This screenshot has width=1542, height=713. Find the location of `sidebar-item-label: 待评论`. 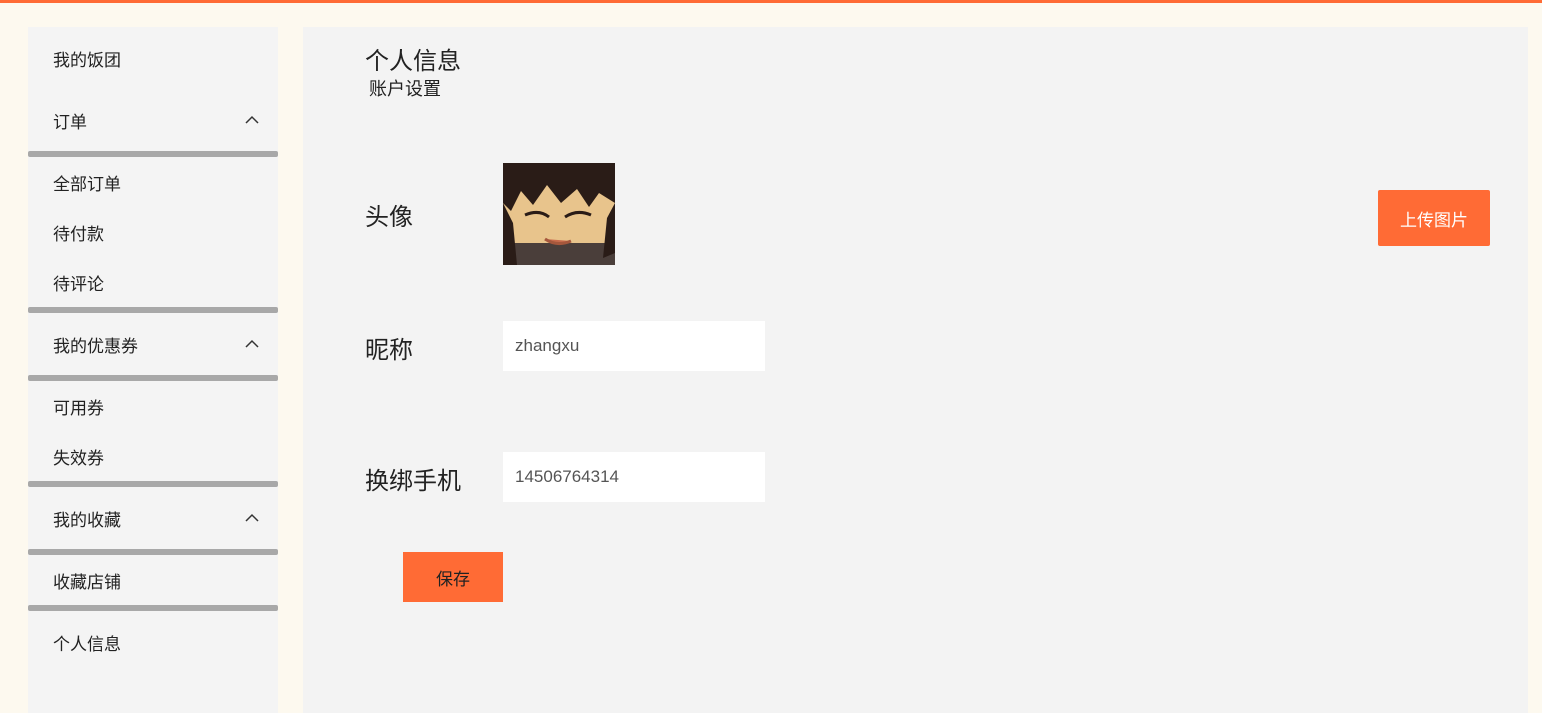

sidebar-item-label: 待评论 is located at coordinates (78, 284).